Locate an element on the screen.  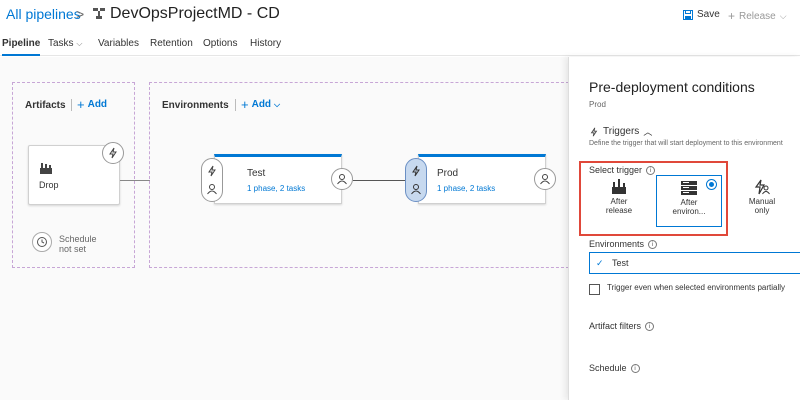
add-artifact-button: + Add is located at coordinates (92, 104).